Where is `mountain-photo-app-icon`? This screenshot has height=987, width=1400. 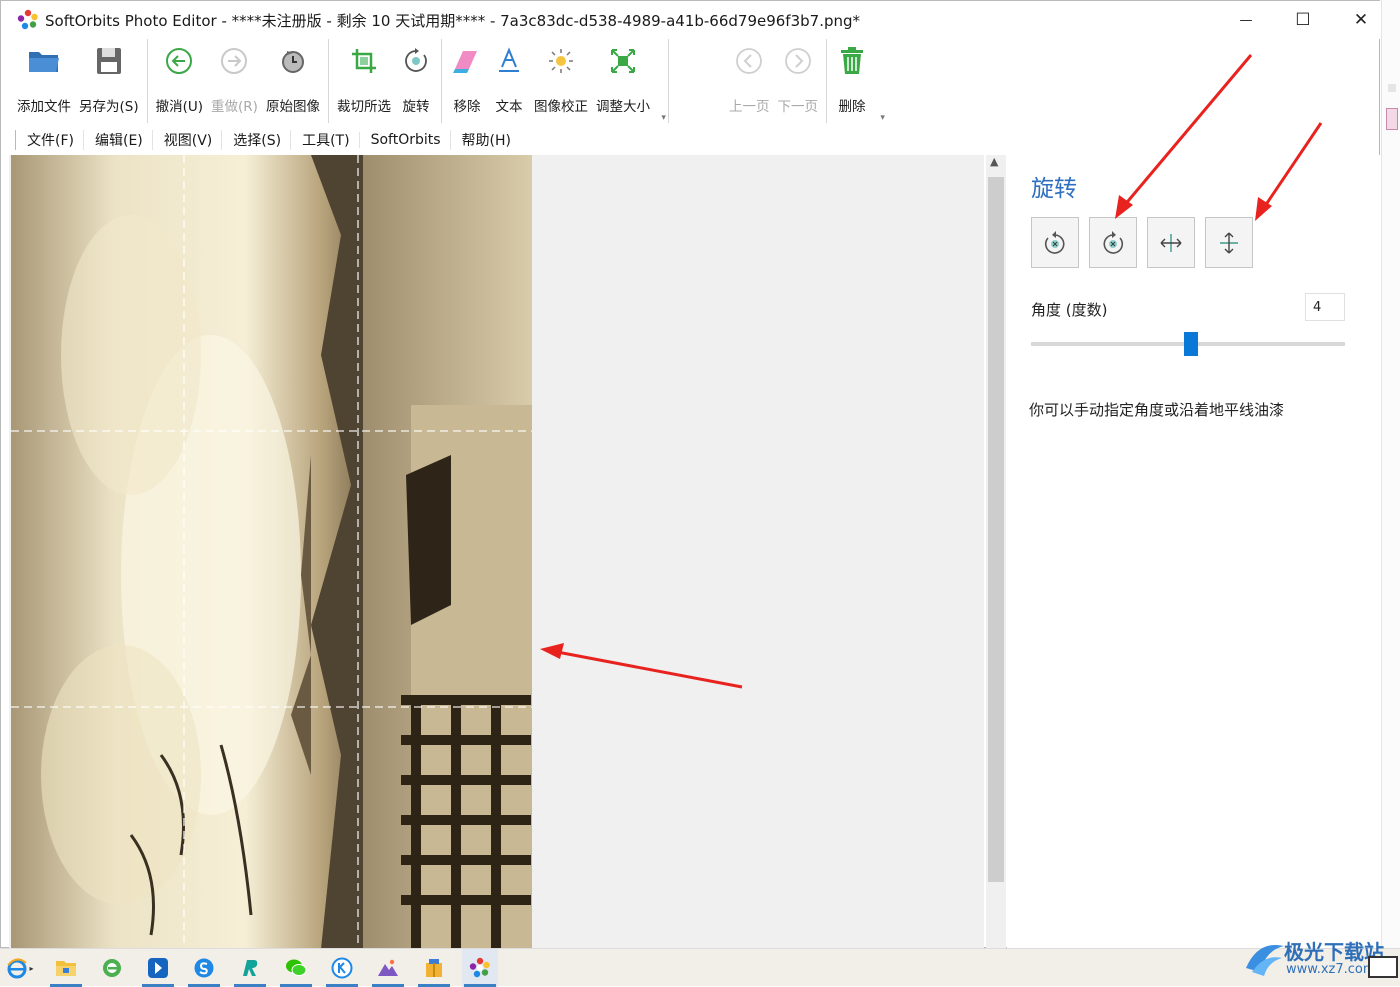
mountain-photo-app-icon is located at coordinates (388, 967).